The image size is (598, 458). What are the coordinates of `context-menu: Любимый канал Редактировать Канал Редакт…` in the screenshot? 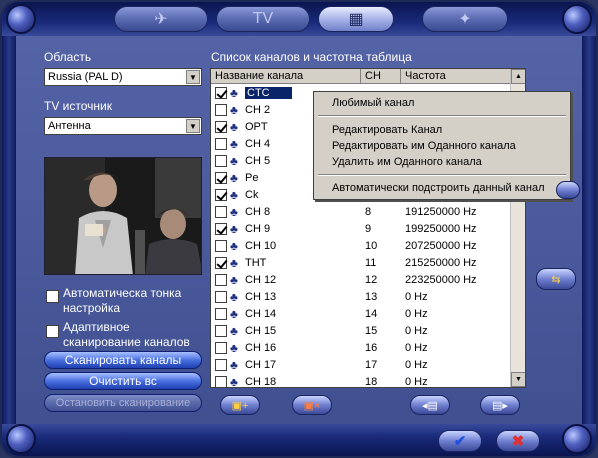 It's located at (442, 145).